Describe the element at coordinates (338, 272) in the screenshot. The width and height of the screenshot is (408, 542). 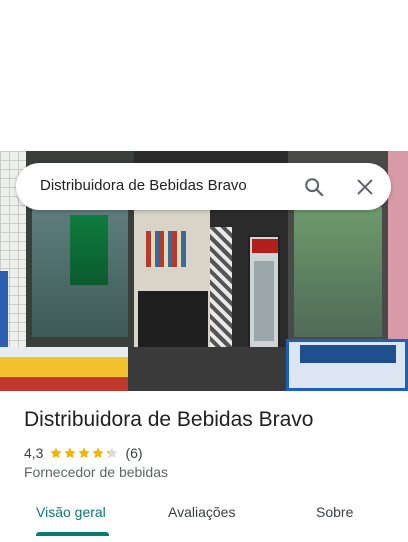
I see `right-glass-door` at that location.